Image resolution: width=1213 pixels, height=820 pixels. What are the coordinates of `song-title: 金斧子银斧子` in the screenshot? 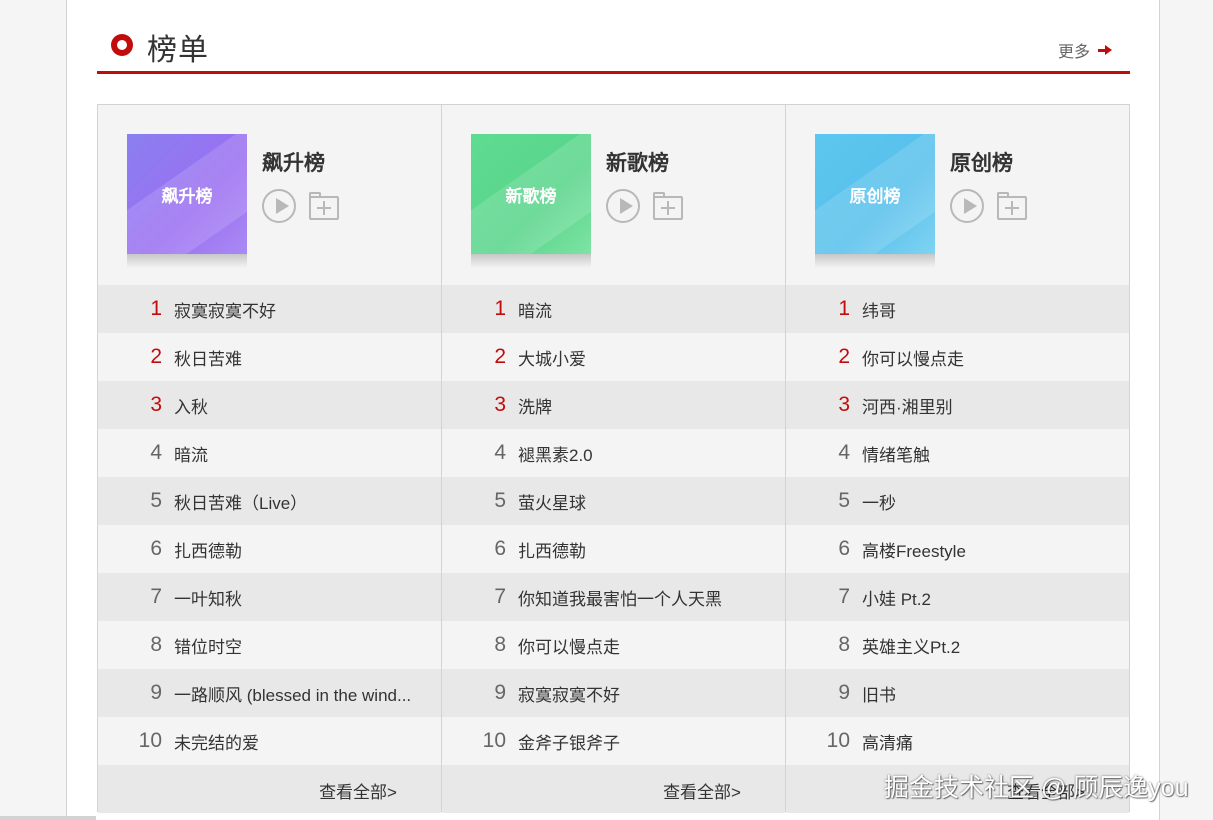 It's located at (569, 741).